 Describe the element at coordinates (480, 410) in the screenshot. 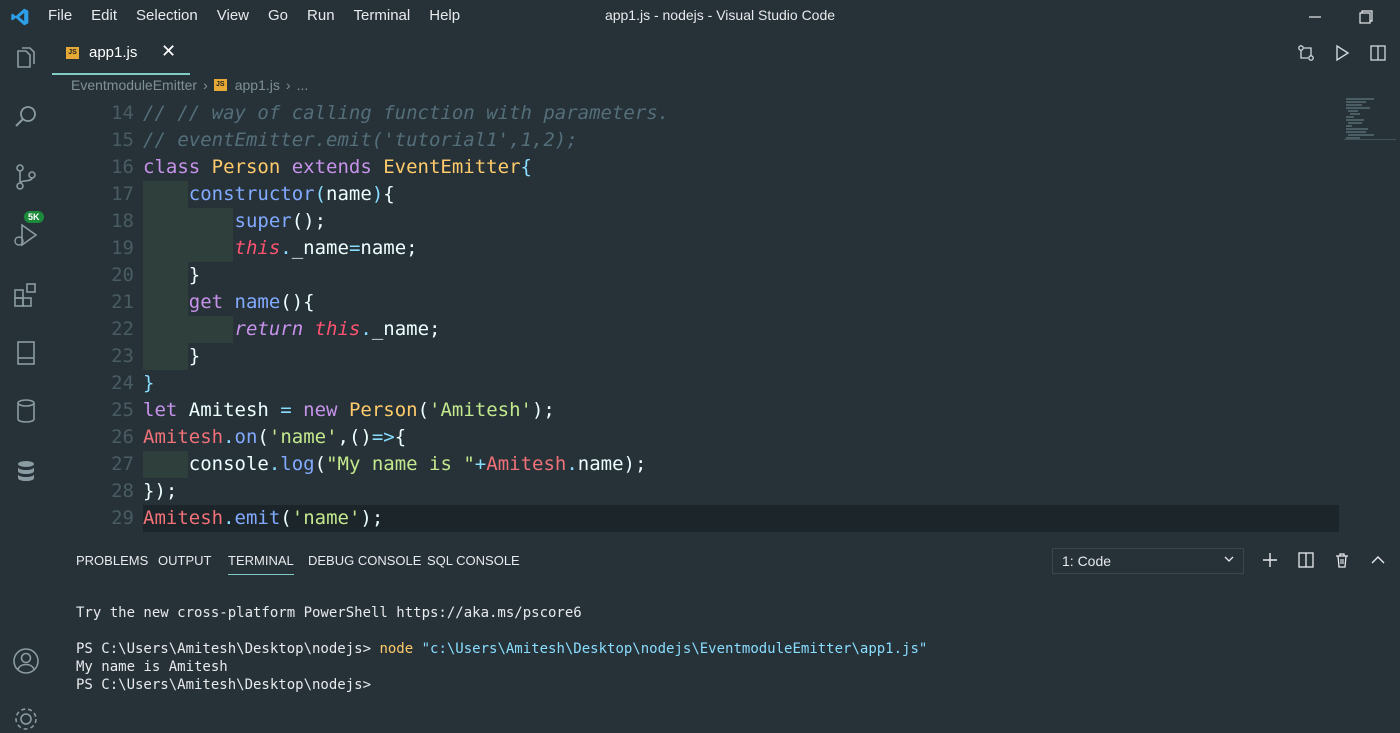

I see `code-token: 'Amitesh'` at that location.